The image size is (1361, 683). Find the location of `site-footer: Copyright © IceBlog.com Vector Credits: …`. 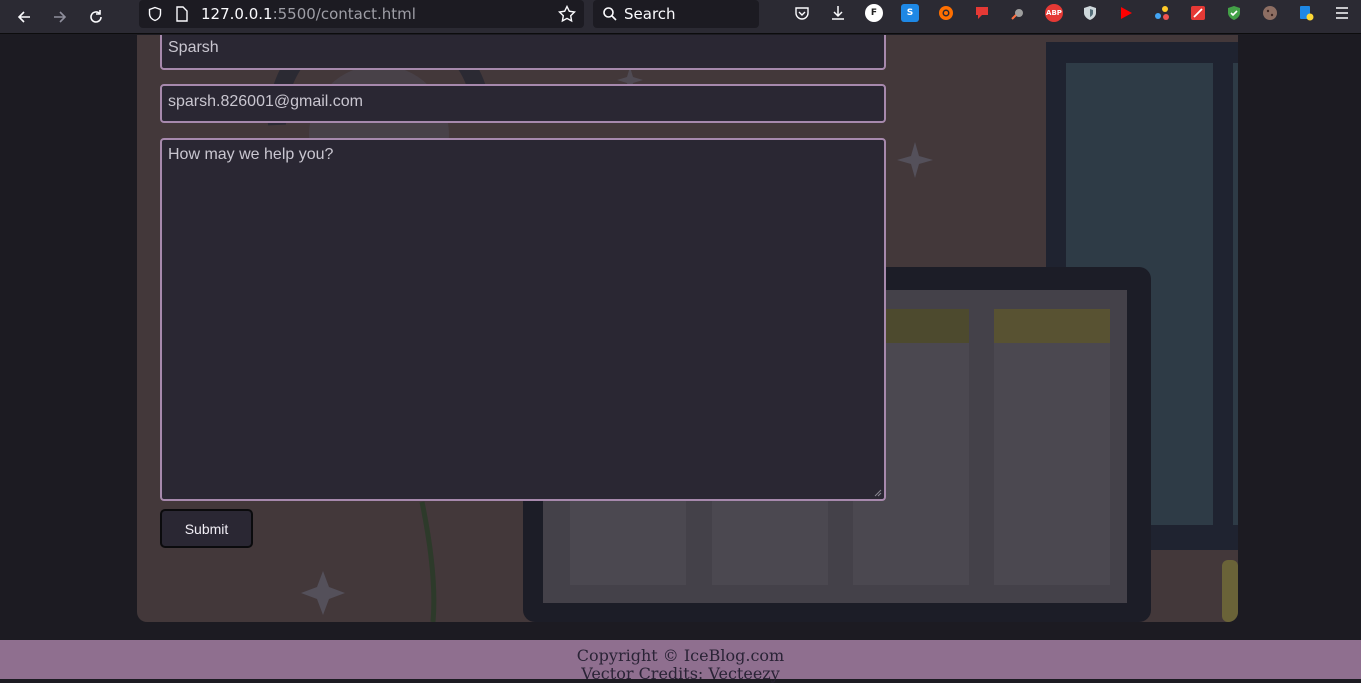

site-footer: Copyright © IceBlog.com Vector Credits: … is located at coordinates (680, 661).